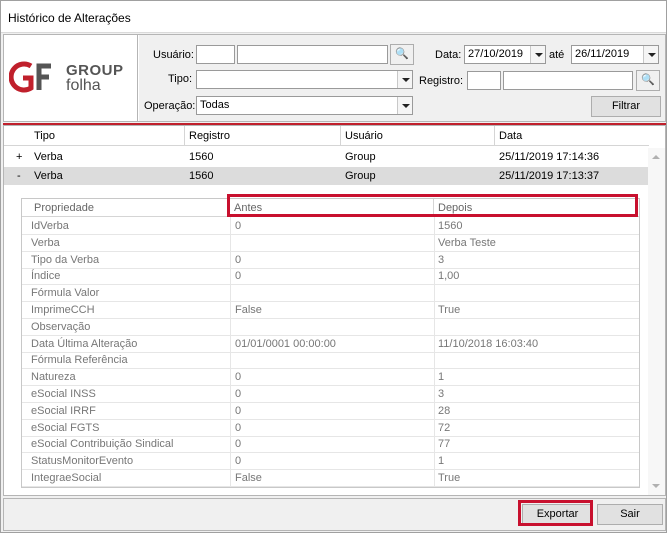  What do you see at coordinates (333, 17) in the screenshot?
I see `title-bar: Histórico de Alterações` at bounding box center [333, 17].